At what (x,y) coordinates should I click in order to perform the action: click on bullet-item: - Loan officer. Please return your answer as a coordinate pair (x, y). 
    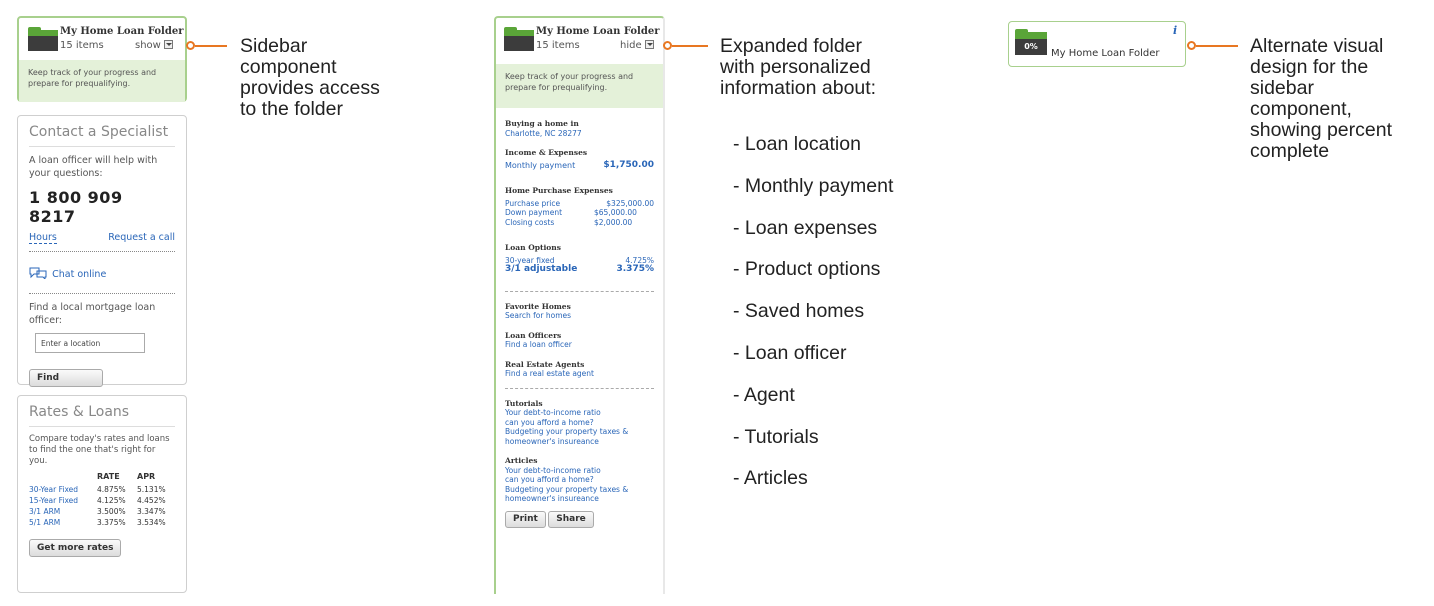
    Looking at the image, I should click on (790, 352).